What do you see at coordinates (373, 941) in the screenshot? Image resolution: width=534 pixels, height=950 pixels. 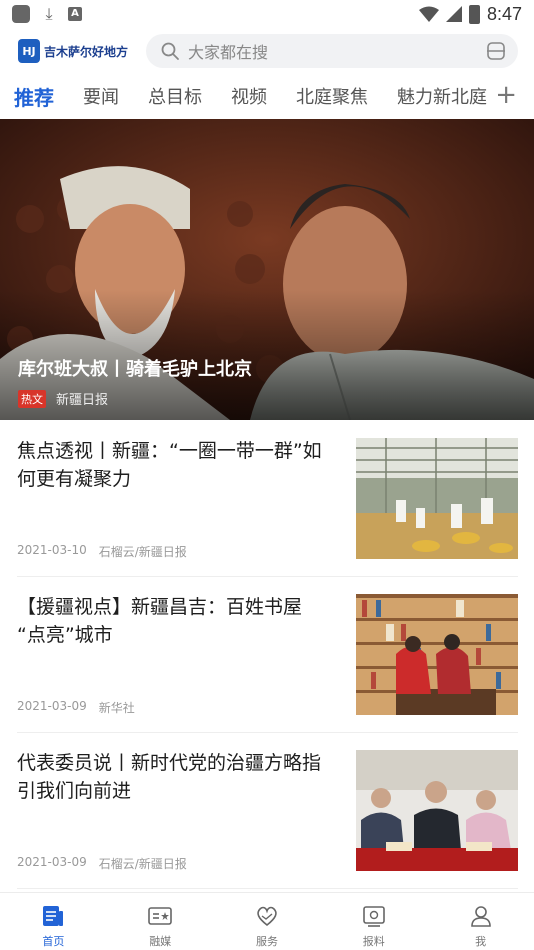 I see `nav-label: 报料` at bounding box center [373, 941].